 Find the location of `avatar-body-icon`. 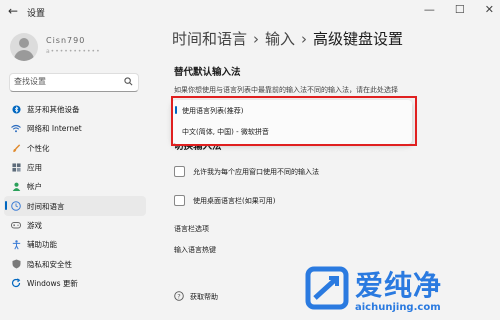

avatar-body-icon is located at coordinates (24, 55).